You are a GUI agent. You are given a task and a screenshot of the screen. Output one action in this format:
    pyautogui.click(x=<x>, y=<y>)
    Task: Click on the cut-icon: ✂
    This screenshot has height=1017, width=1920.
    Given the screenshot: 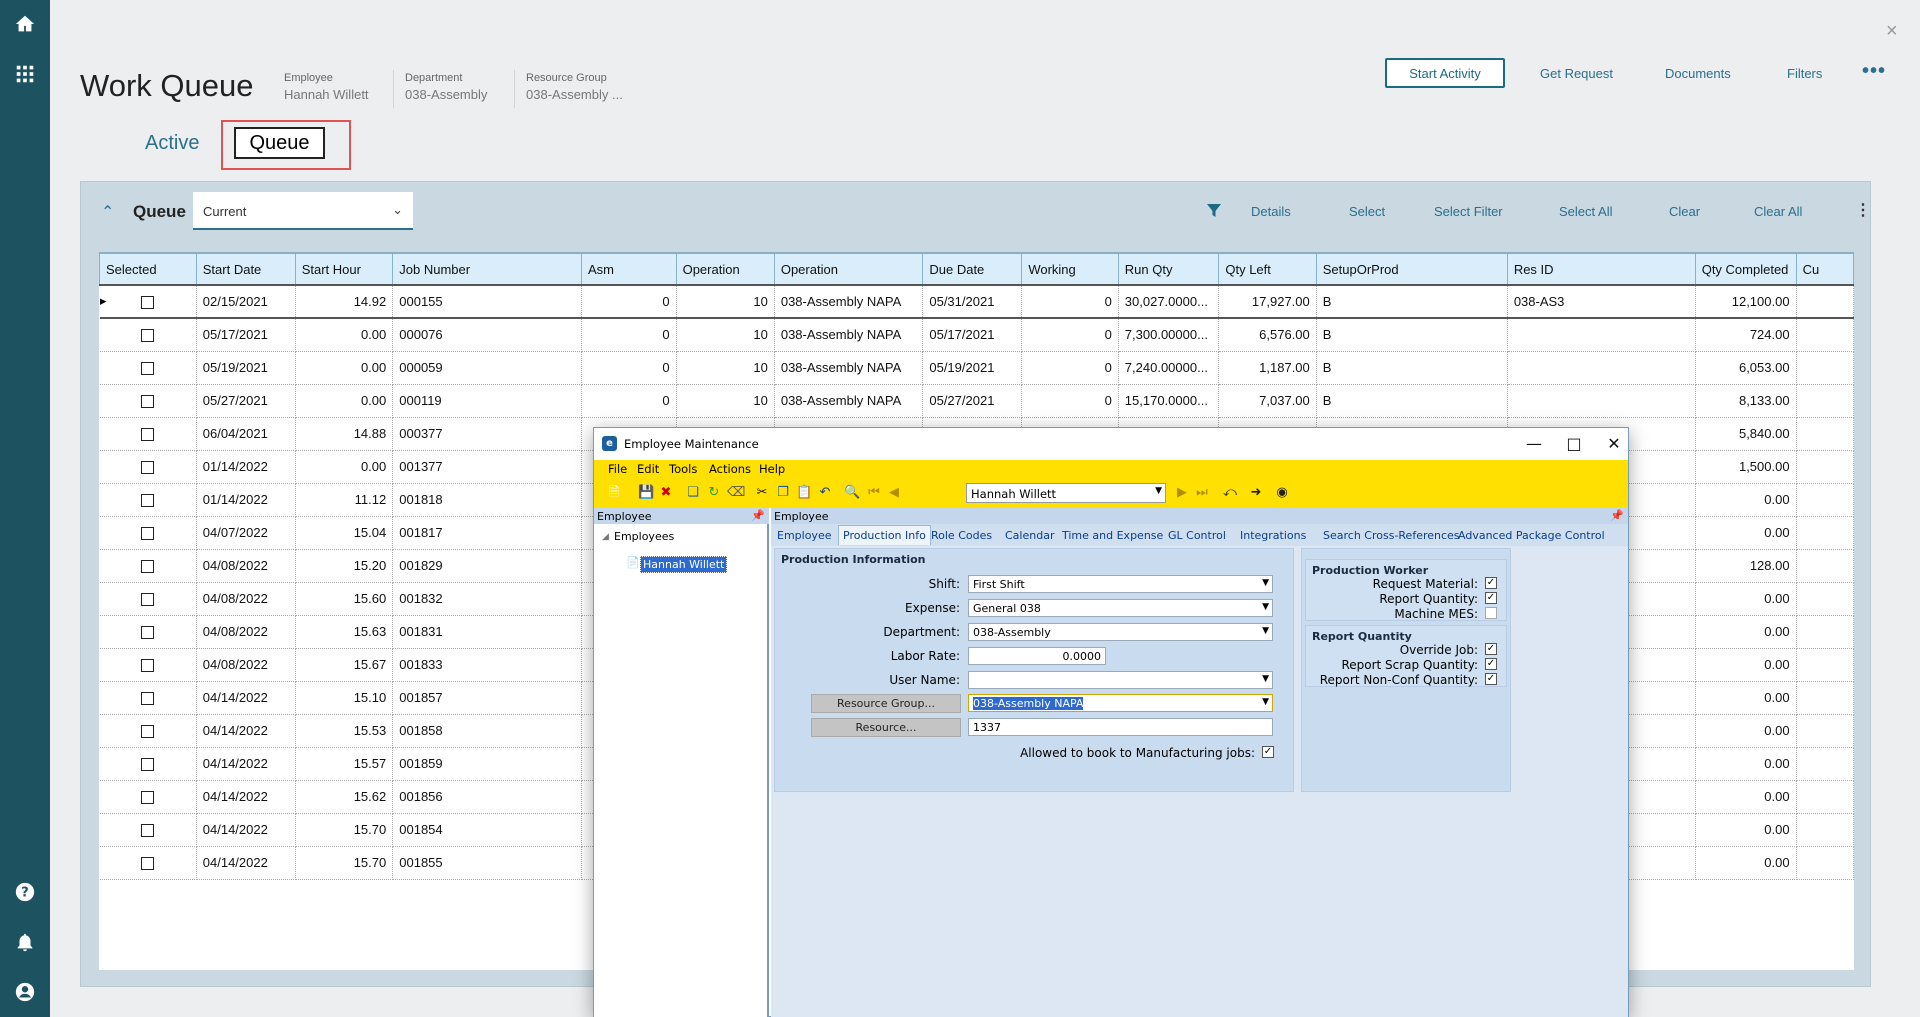 What is the action you would take?
    pyautogui.click(x=762, y=493)
    